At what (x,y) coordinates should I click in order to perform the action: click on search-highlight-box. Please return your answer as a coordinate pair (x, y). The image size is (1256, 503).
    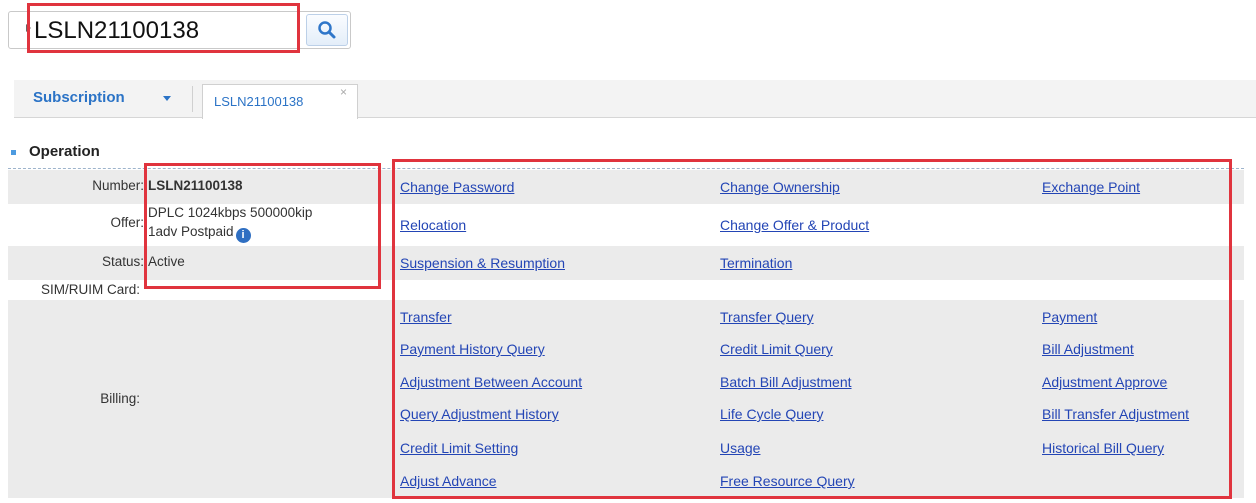
    Looking at the image, I should click on (163, 28).